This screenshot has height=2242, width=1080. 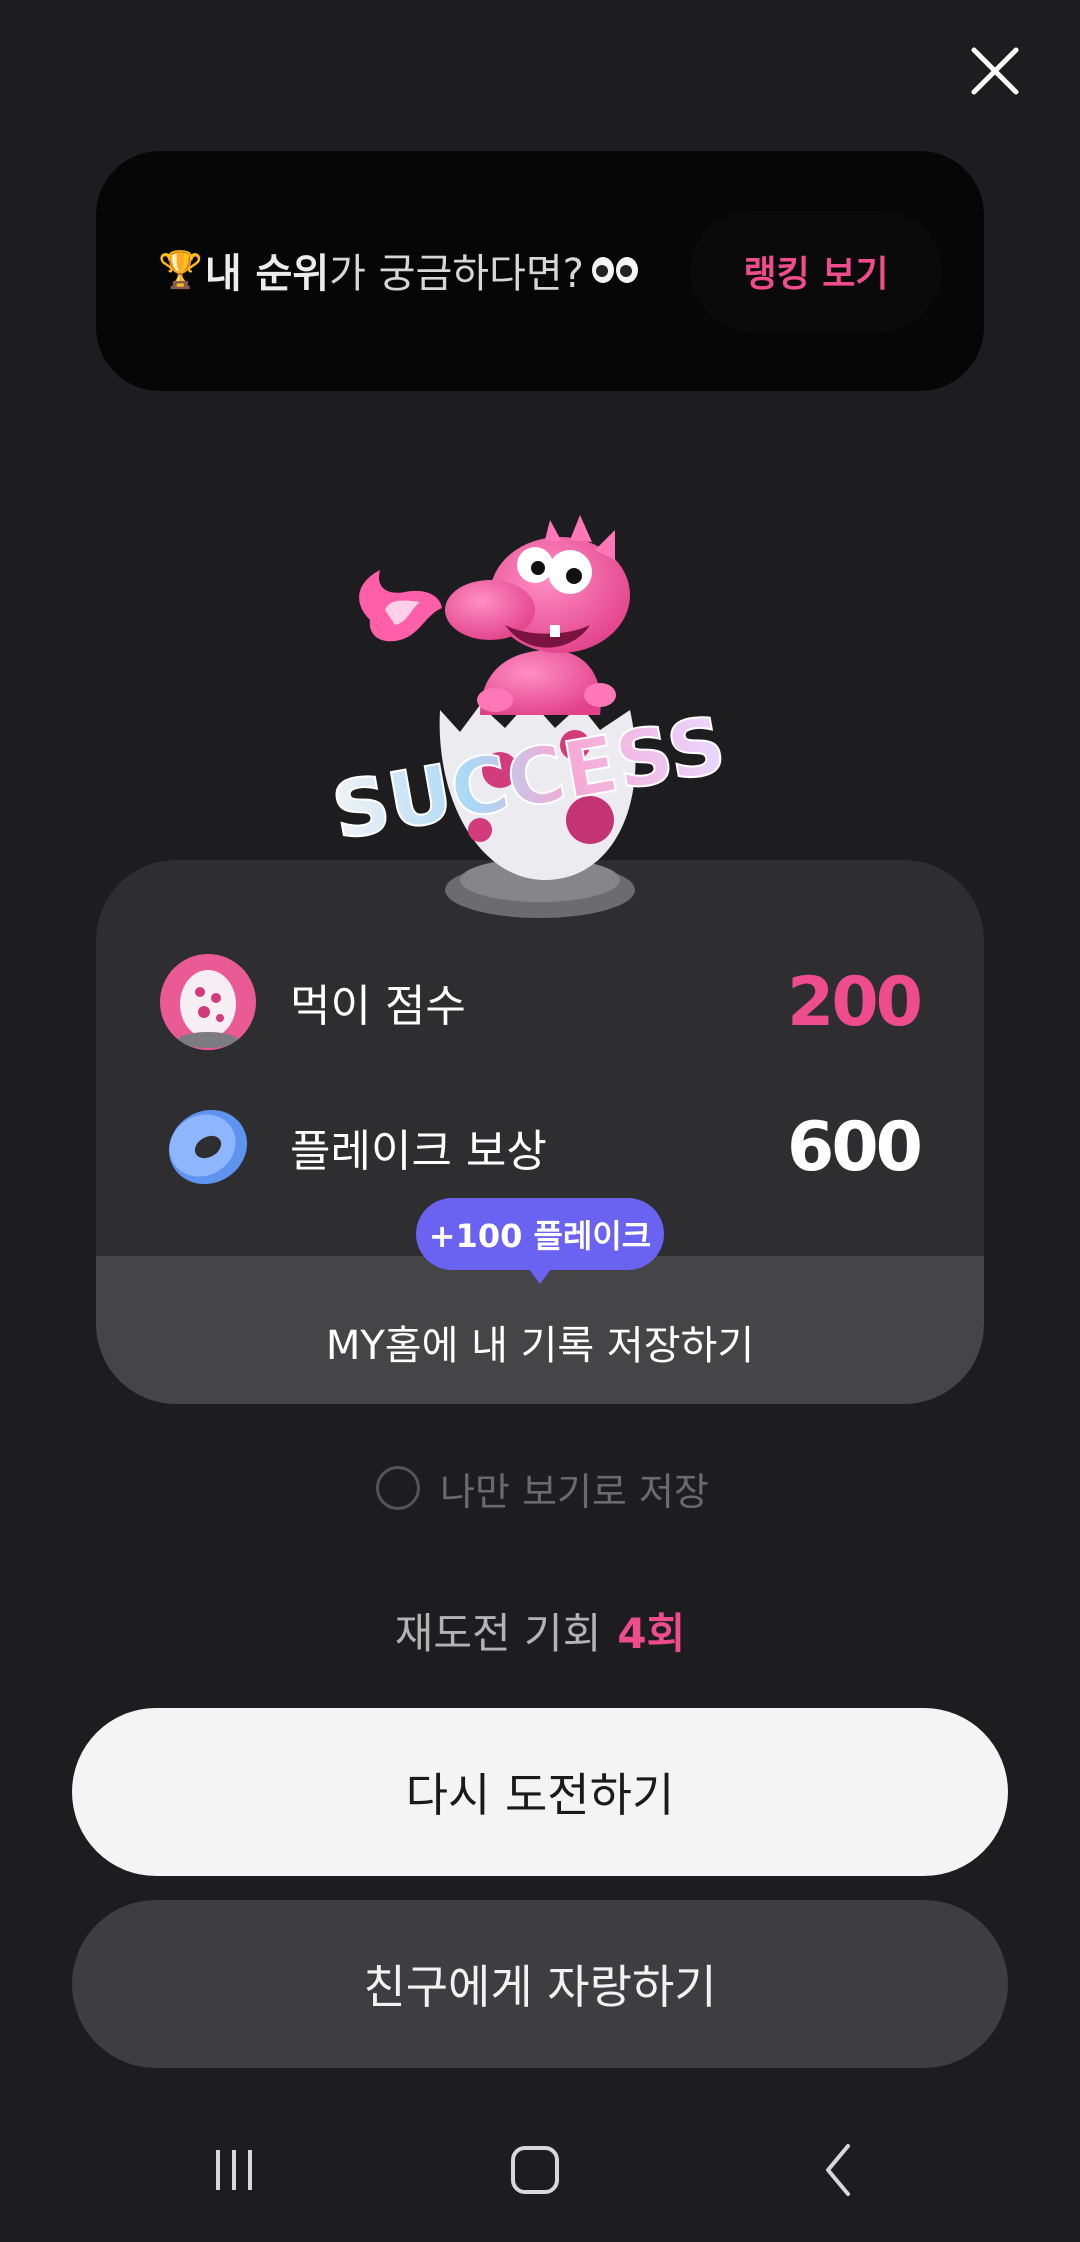 What do you see at coordinates (180, 270) in the screenshot?
I see `trophy-icon: 🏆` at bounding box center [180, 270].